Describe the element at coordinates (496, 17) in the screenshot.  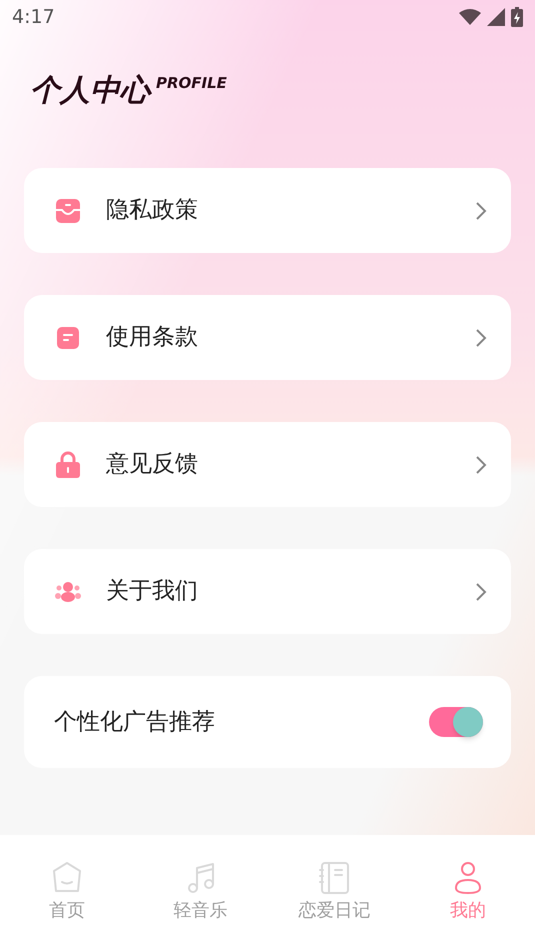
I see `signal-icon` at that location.